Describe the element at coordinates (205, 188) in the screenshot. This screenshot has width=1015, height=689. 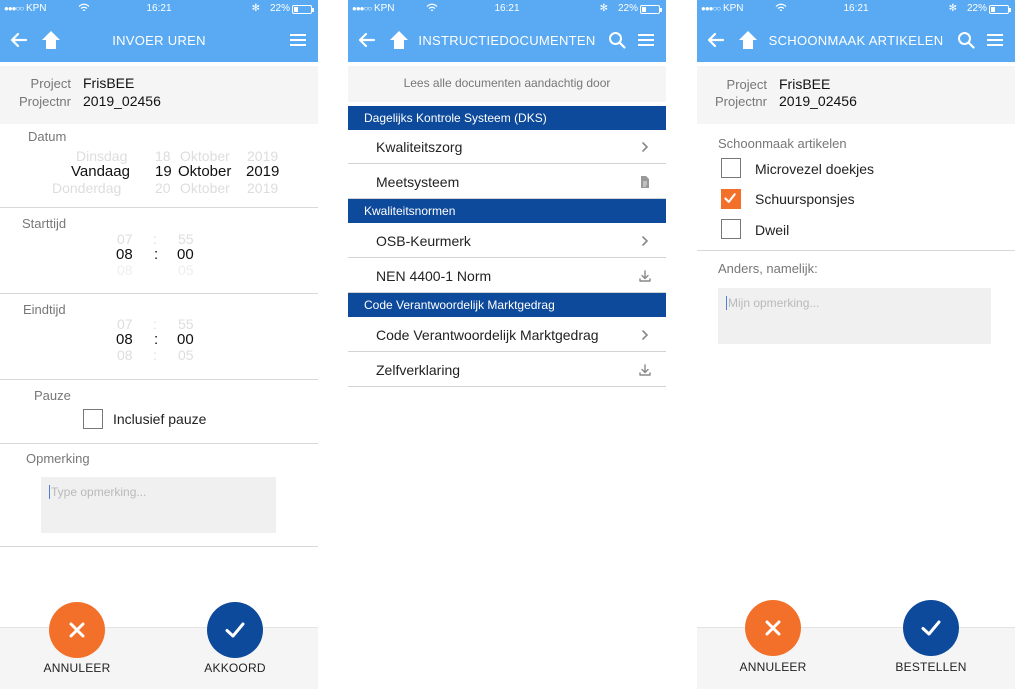
I see `date-next-month: Oktober` at that location.